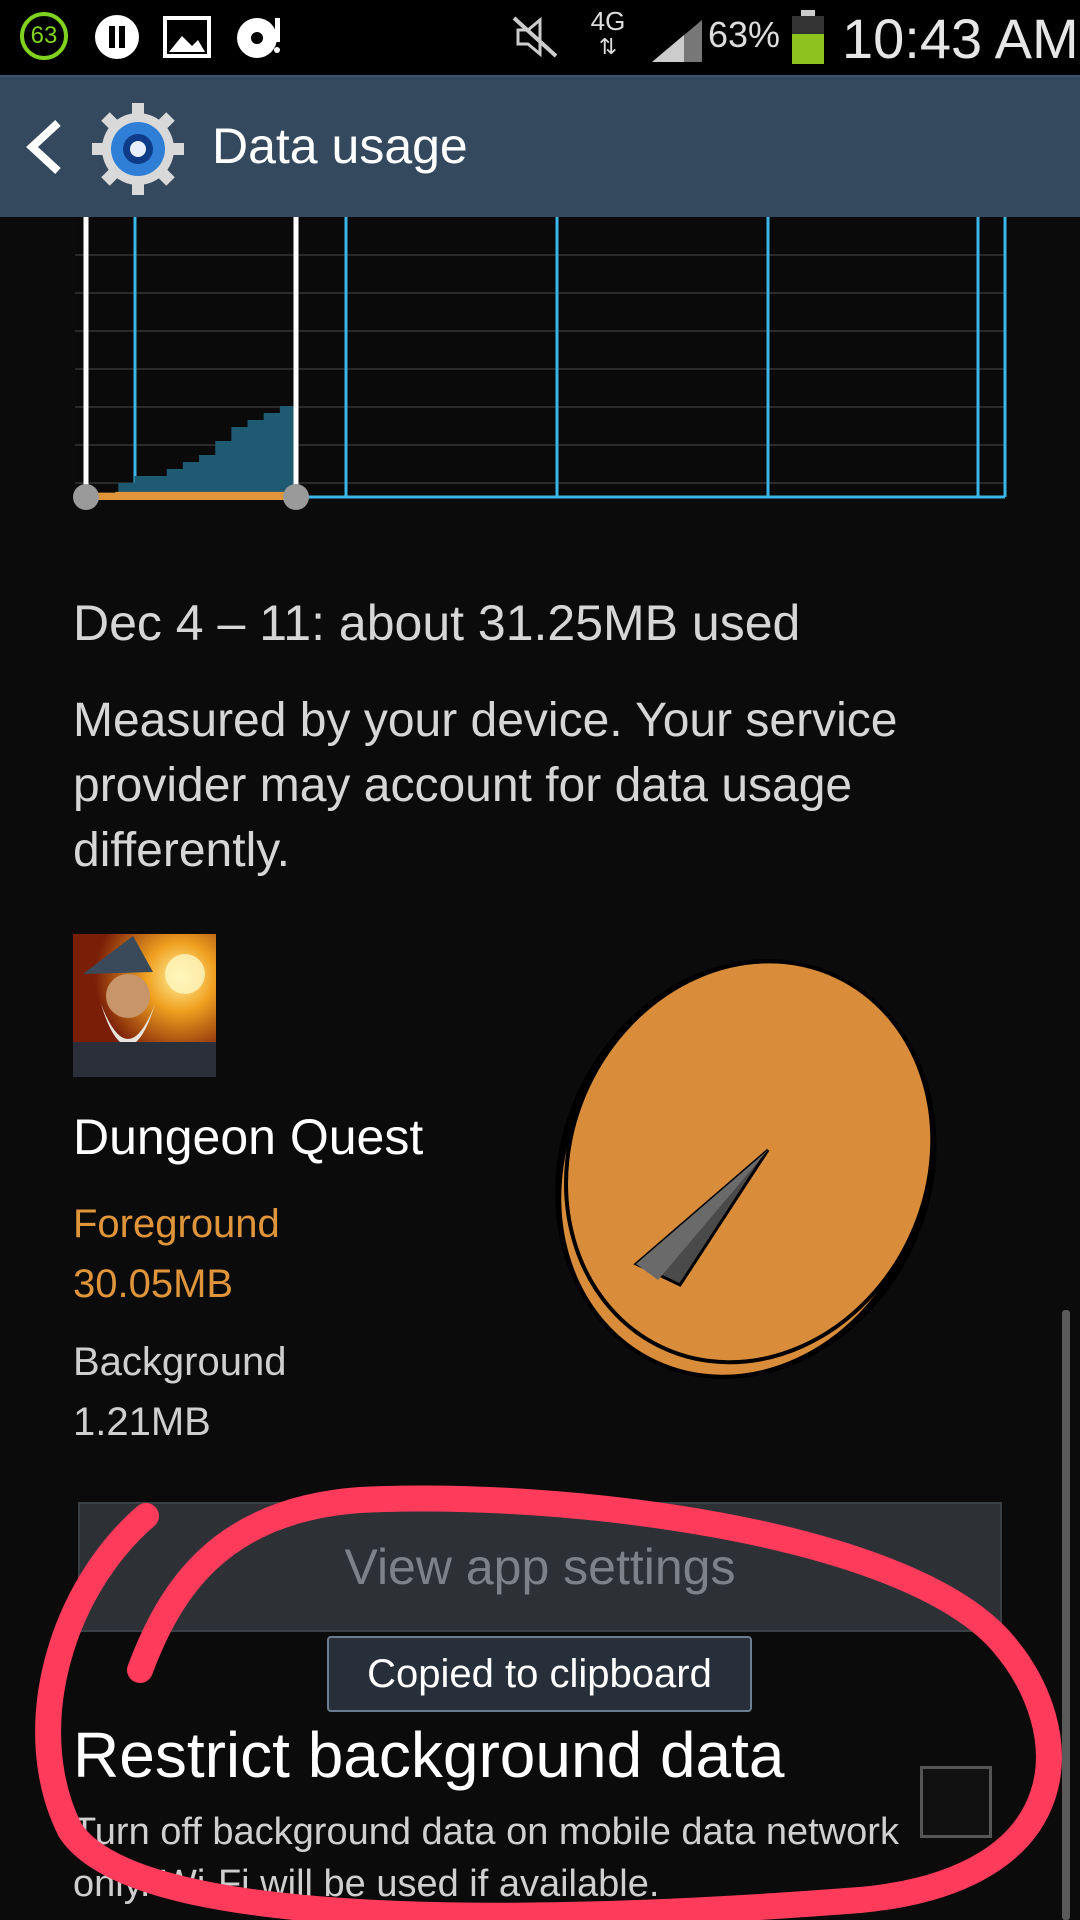  I want to click on settings-gear-icon, so click(138, 149).